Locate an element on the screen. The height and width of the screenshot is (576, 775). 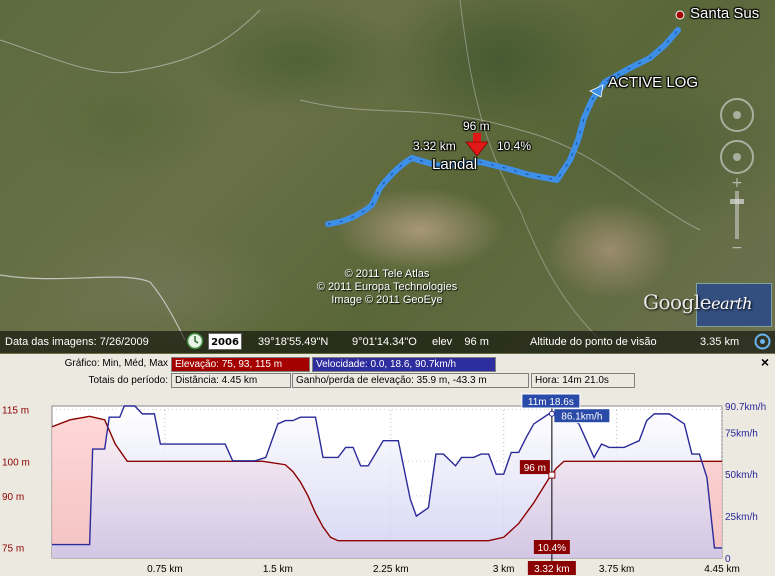
x-tick-label: 3.75 km is located at coordinates (617, 569).